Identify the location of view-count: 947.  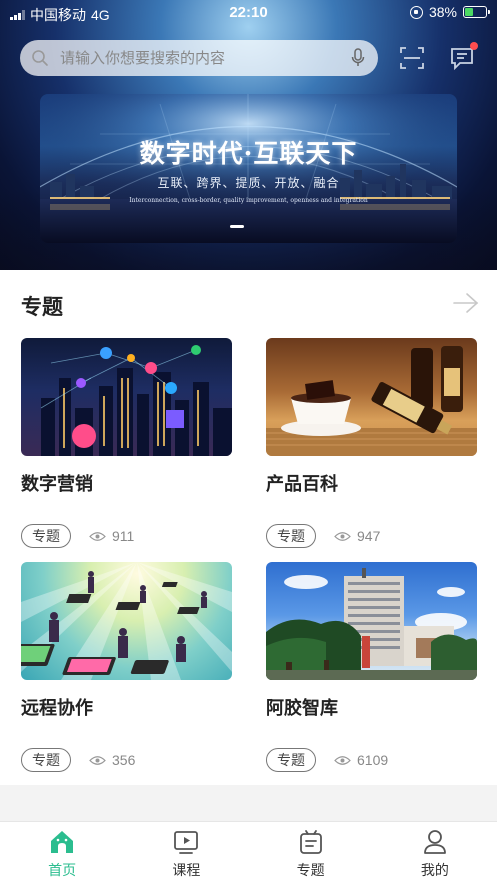
(357, 536).